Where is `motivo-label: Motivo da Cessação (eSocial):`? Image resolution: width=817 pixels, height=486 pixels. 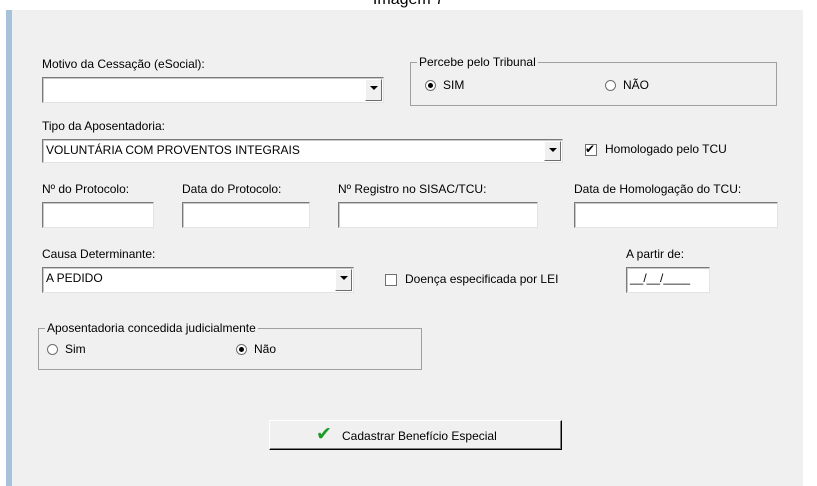 motivo-label: Motivo da Cessação (eSocial): is located at coordinates (123, 64).